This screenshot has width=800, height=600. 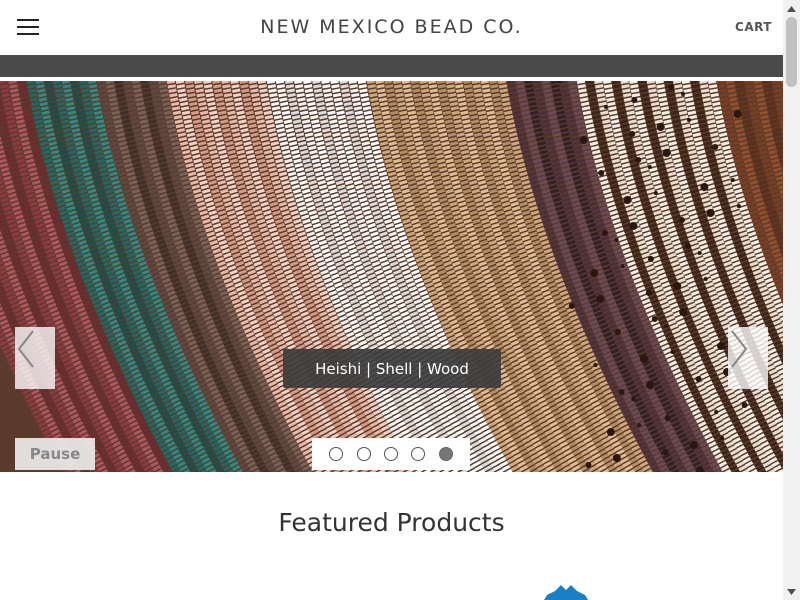 What do you see at coordinates (791, 300) in the screenshot?
I see `page-scrollbar` at bounding box center [791, 300].